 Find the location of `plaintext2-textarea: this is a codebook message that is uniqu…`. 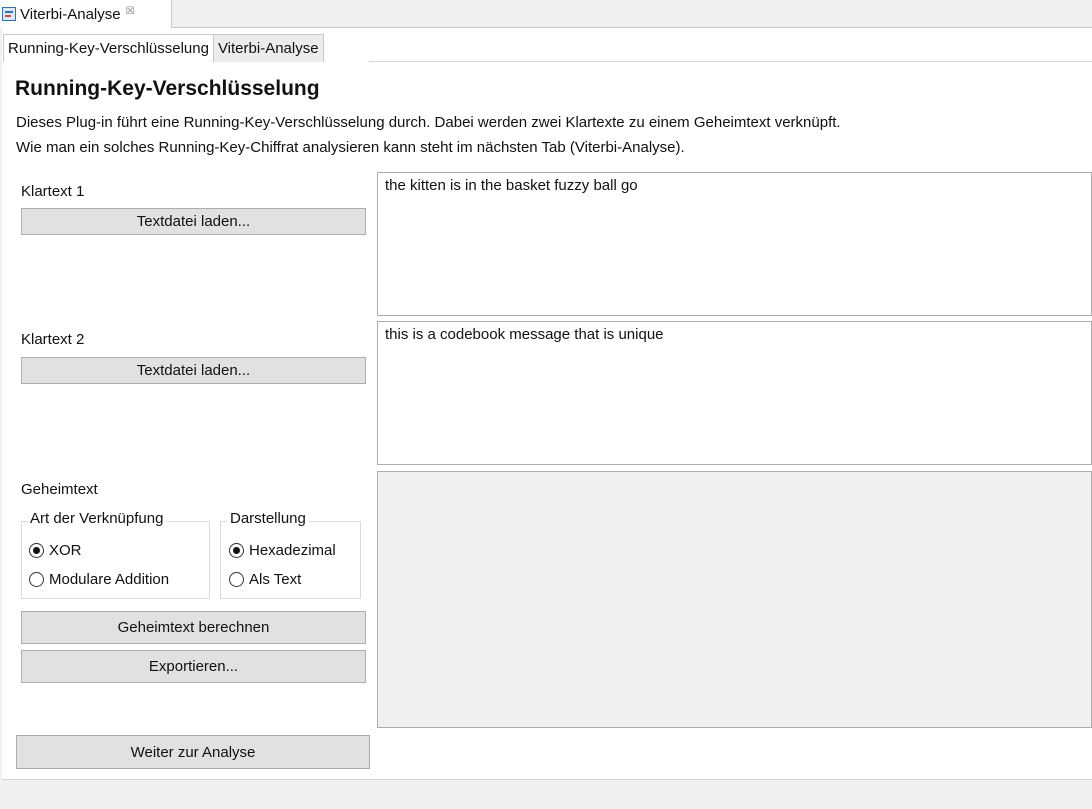

plaintext2-textarea: this is a codebook message that is uniqu… is located at coordinates (734, 393).